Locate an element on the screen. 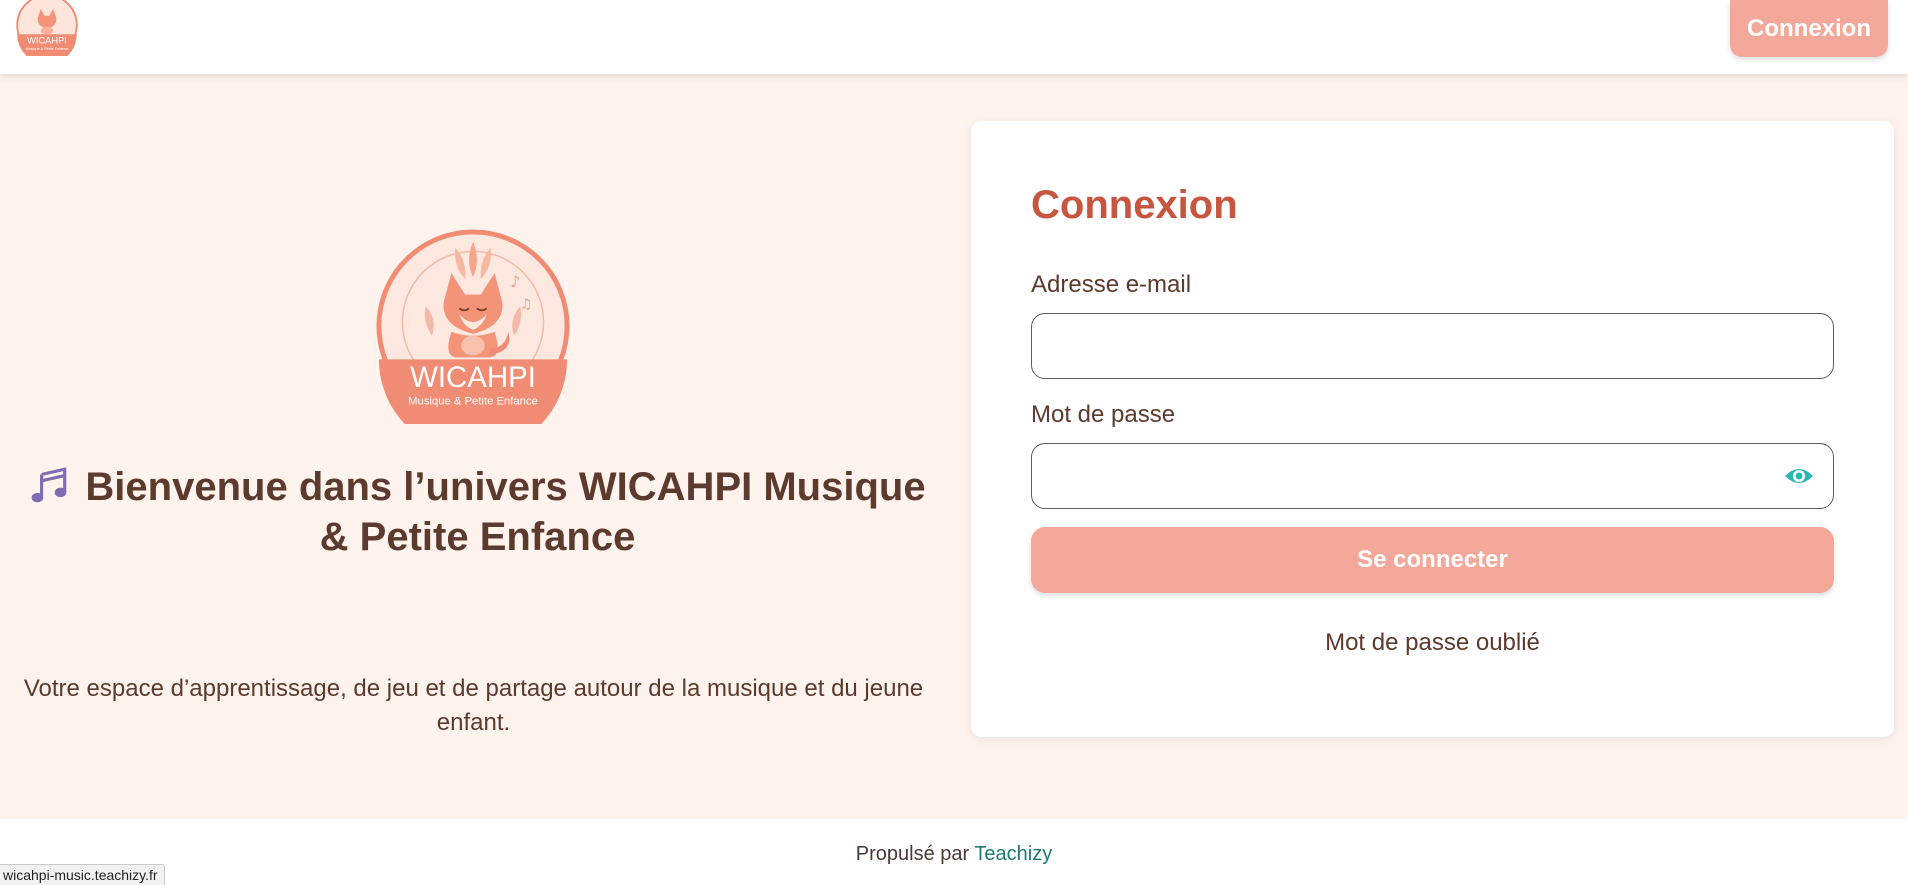  footer-prefix: Propulsé par is located at coordinates (912, 854).